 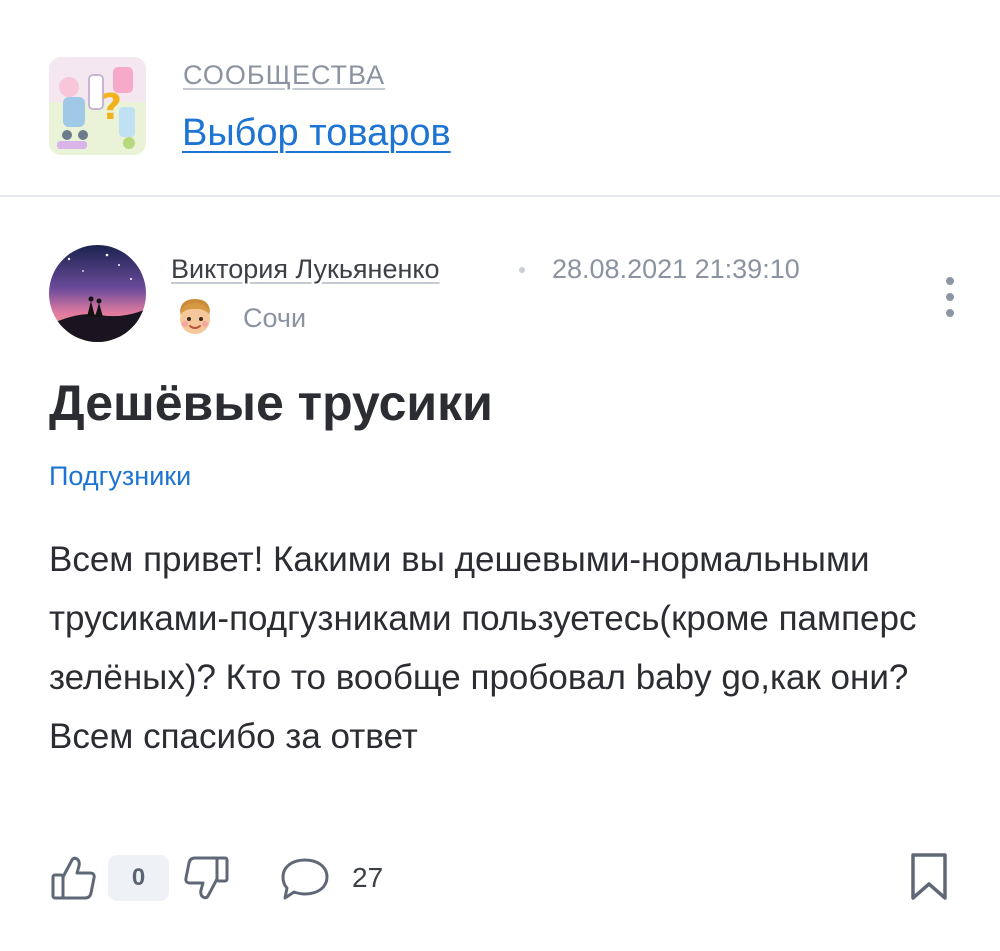 I want to click on boy-face-icon, so click(x=195, y=316).